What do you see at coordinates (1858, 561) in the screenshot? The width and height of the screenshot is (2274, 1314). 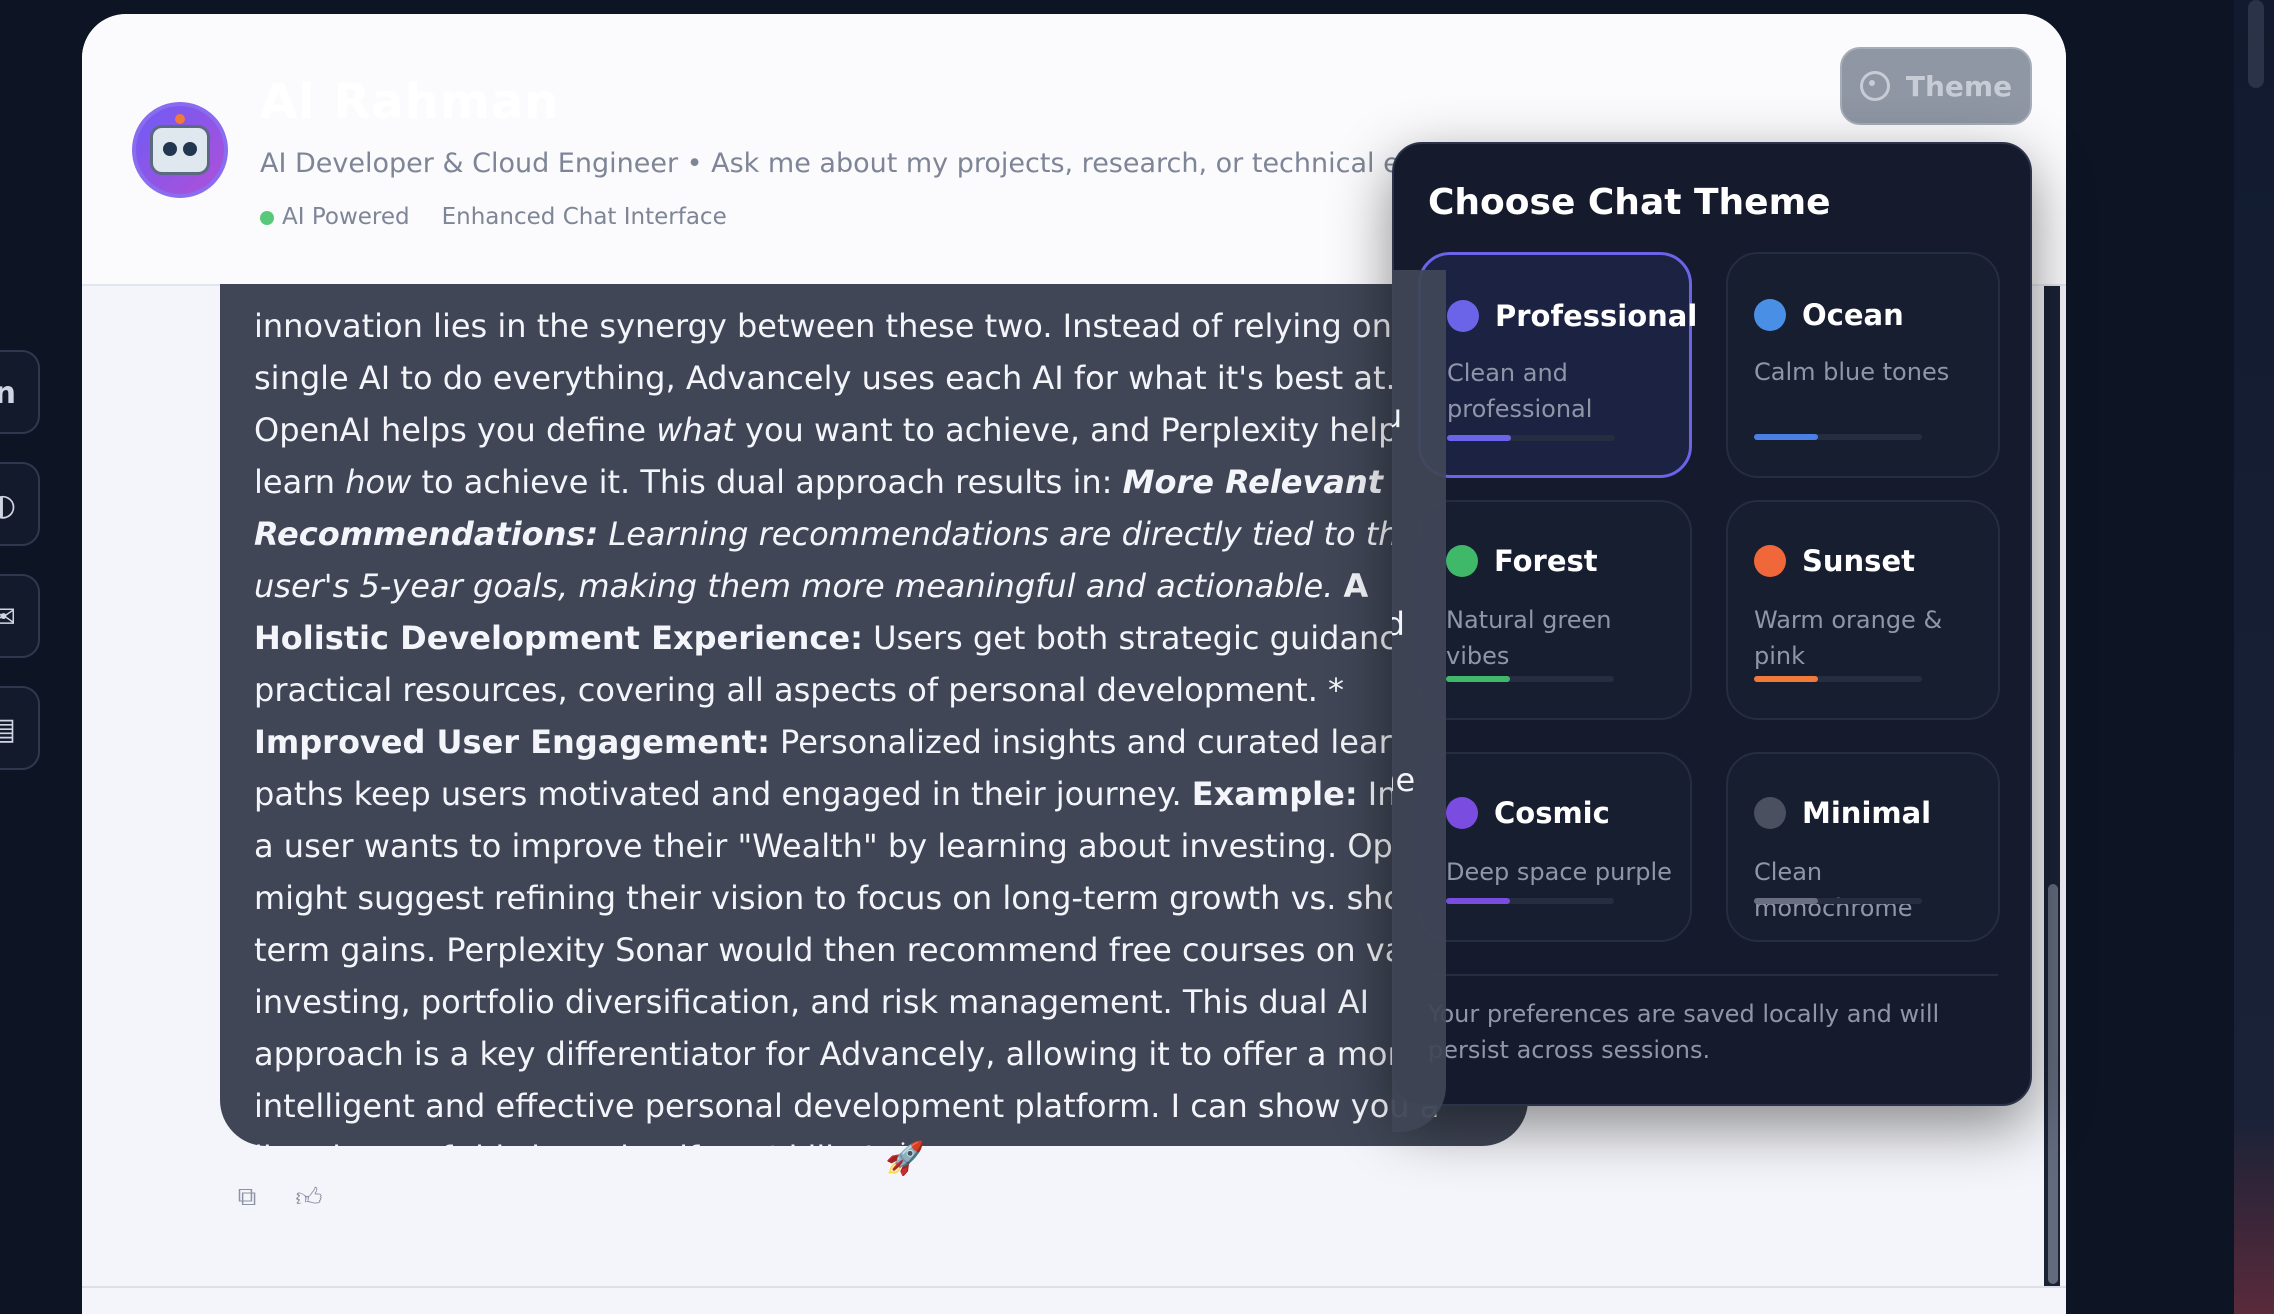 I see `theme-name: Sunset` at bounding box center [1858, 561].